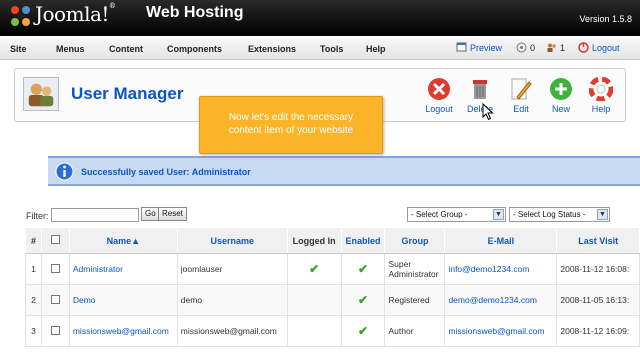  What do you see at coordinates (376, 49) in the screenshot?
I see `menu-help: Help` at bounding box center [376, 49].